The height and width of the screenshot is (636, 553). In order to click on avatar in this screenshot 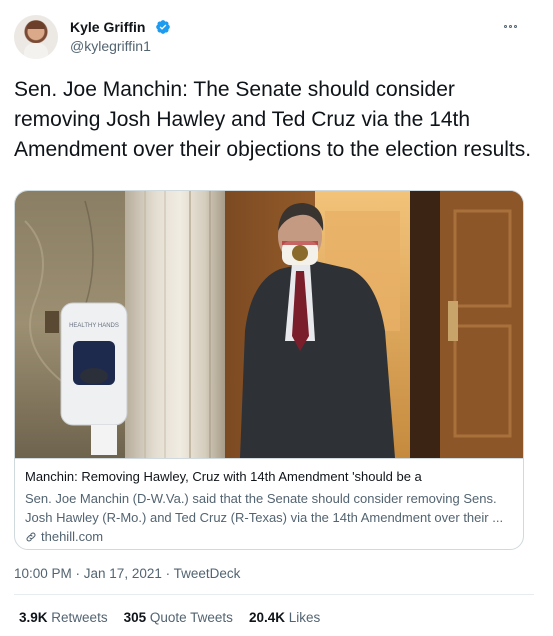, I will do `click(36, 37)`.